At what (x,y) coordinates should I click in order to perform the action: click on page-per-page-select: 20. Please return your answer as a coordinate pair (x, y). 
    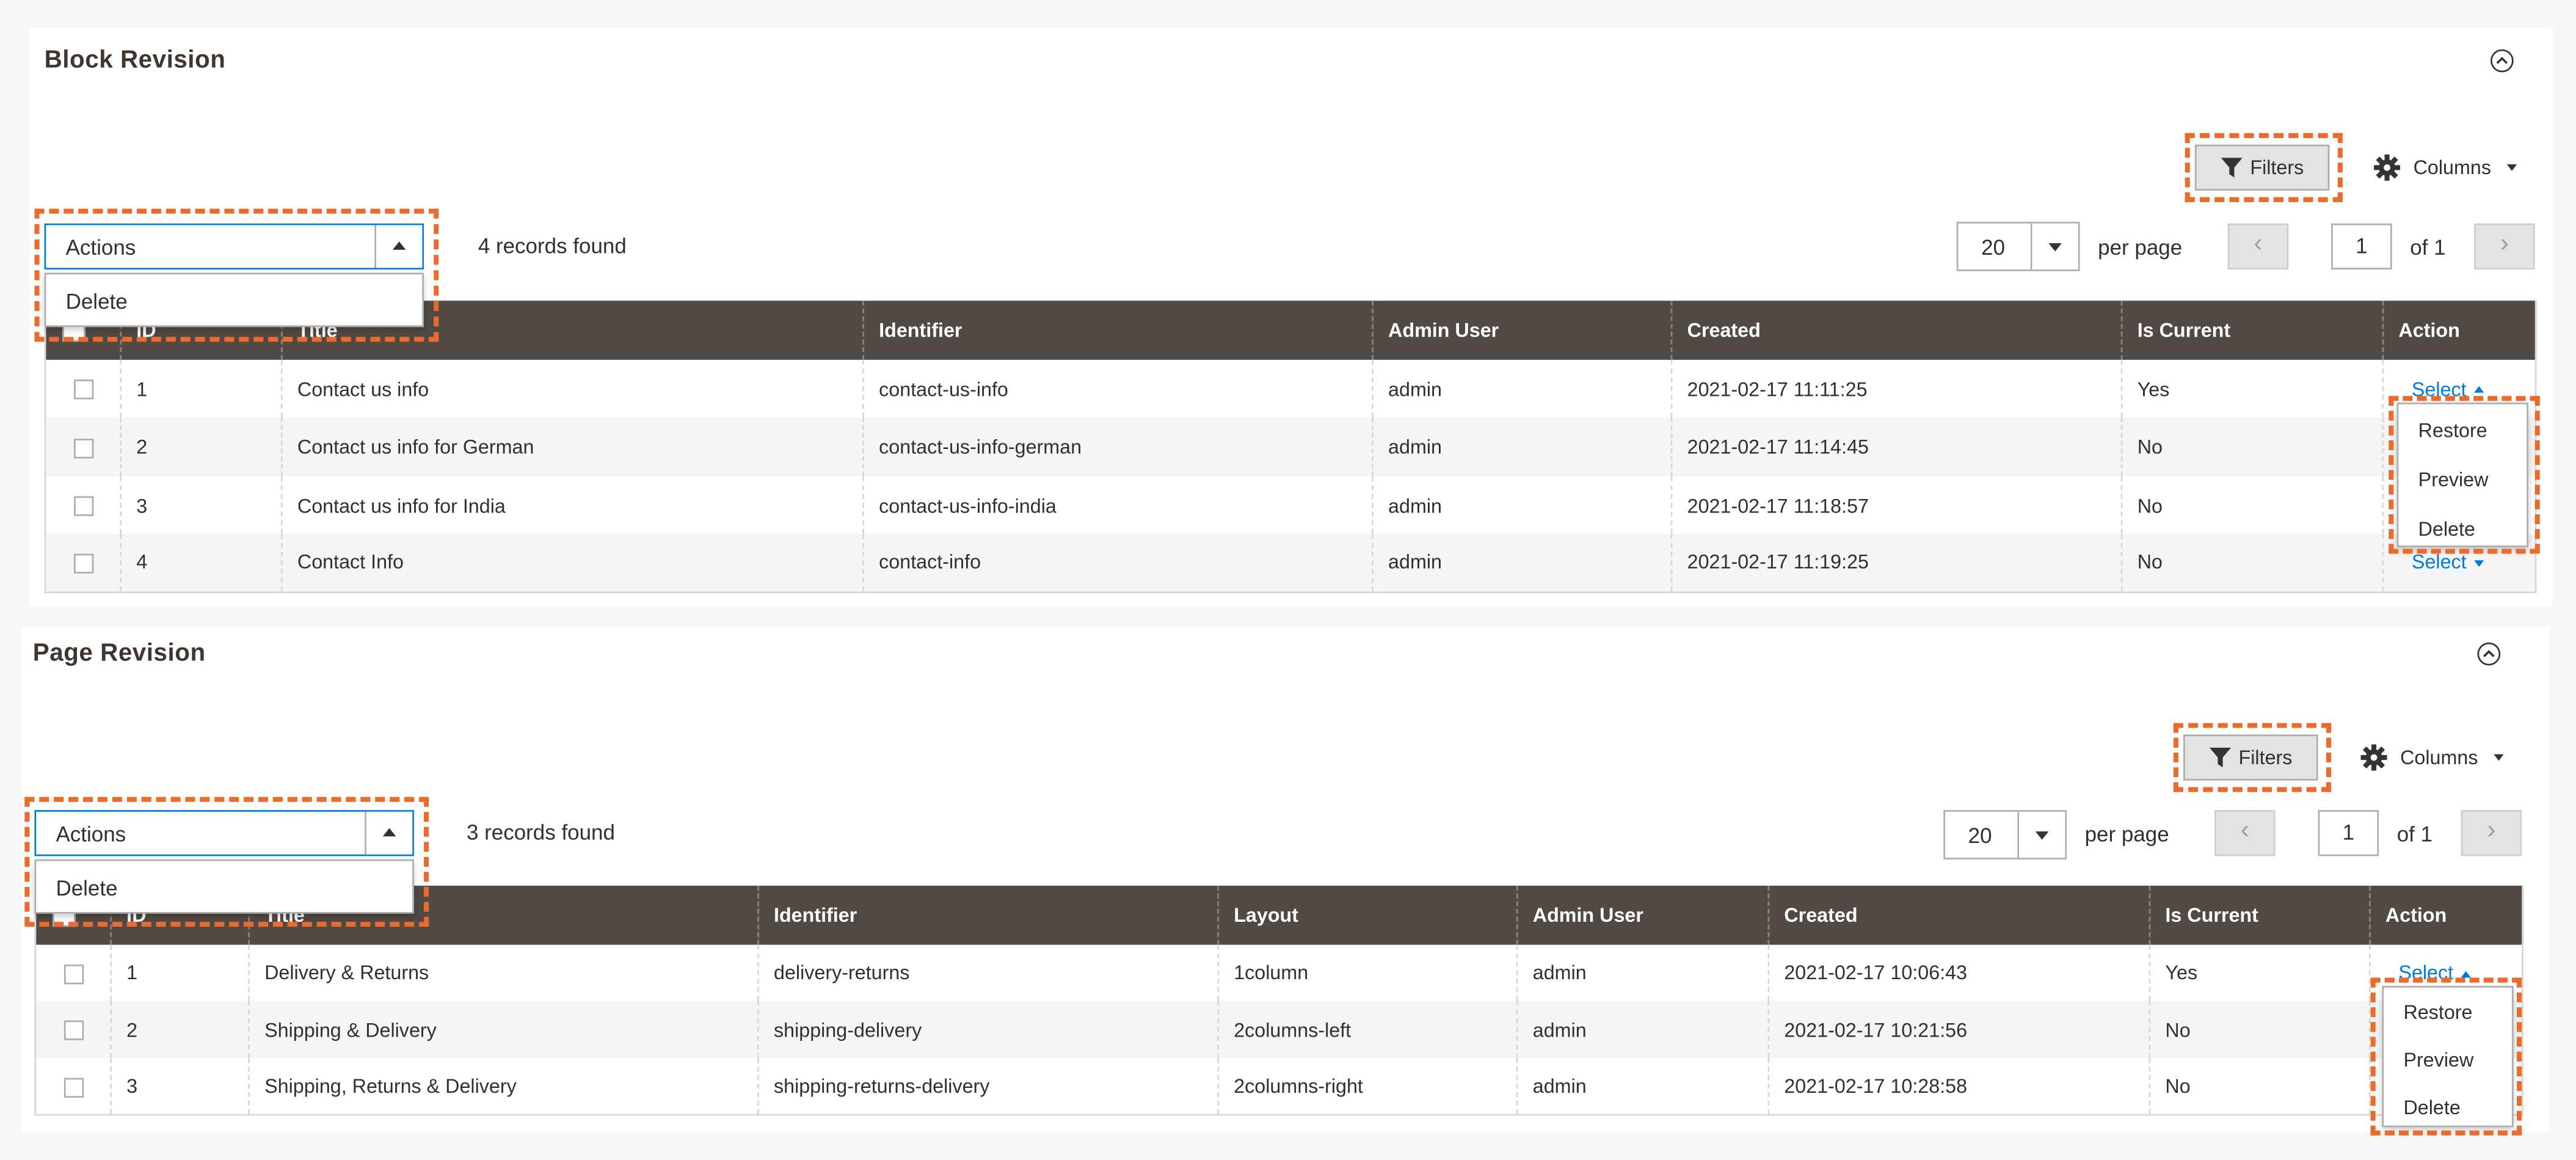
    Looking at the image, I should click on (2005, 835).